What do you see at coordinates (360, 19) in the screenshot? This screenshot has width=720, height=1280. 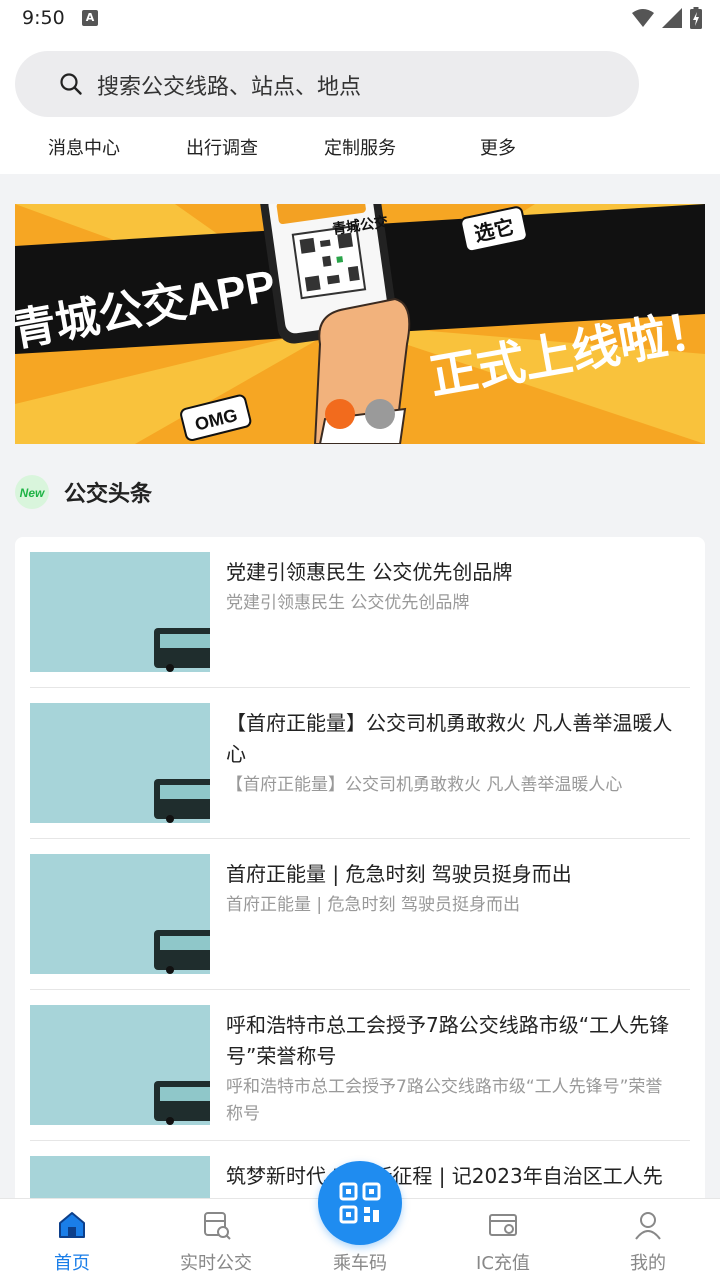 I see `status-bar: 9:50 A` at bounding box center [360, 19].